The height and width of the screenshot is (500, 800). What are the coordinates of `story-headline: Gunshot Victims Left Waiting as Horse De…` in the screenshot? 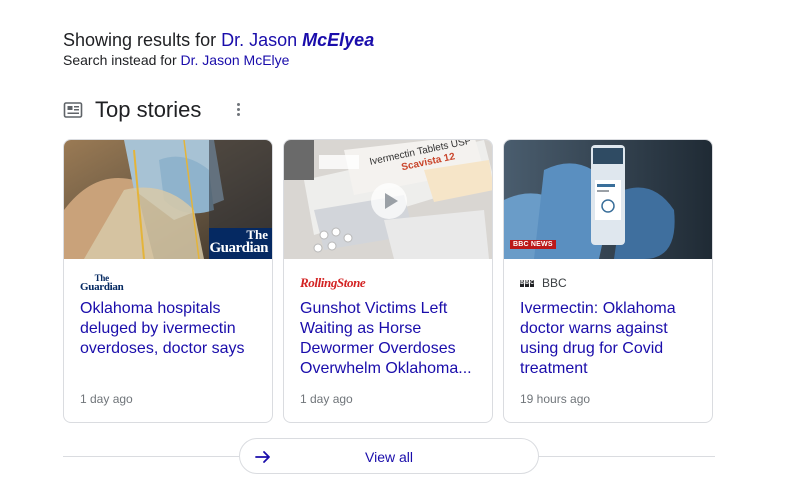 It's located at (390, 339).